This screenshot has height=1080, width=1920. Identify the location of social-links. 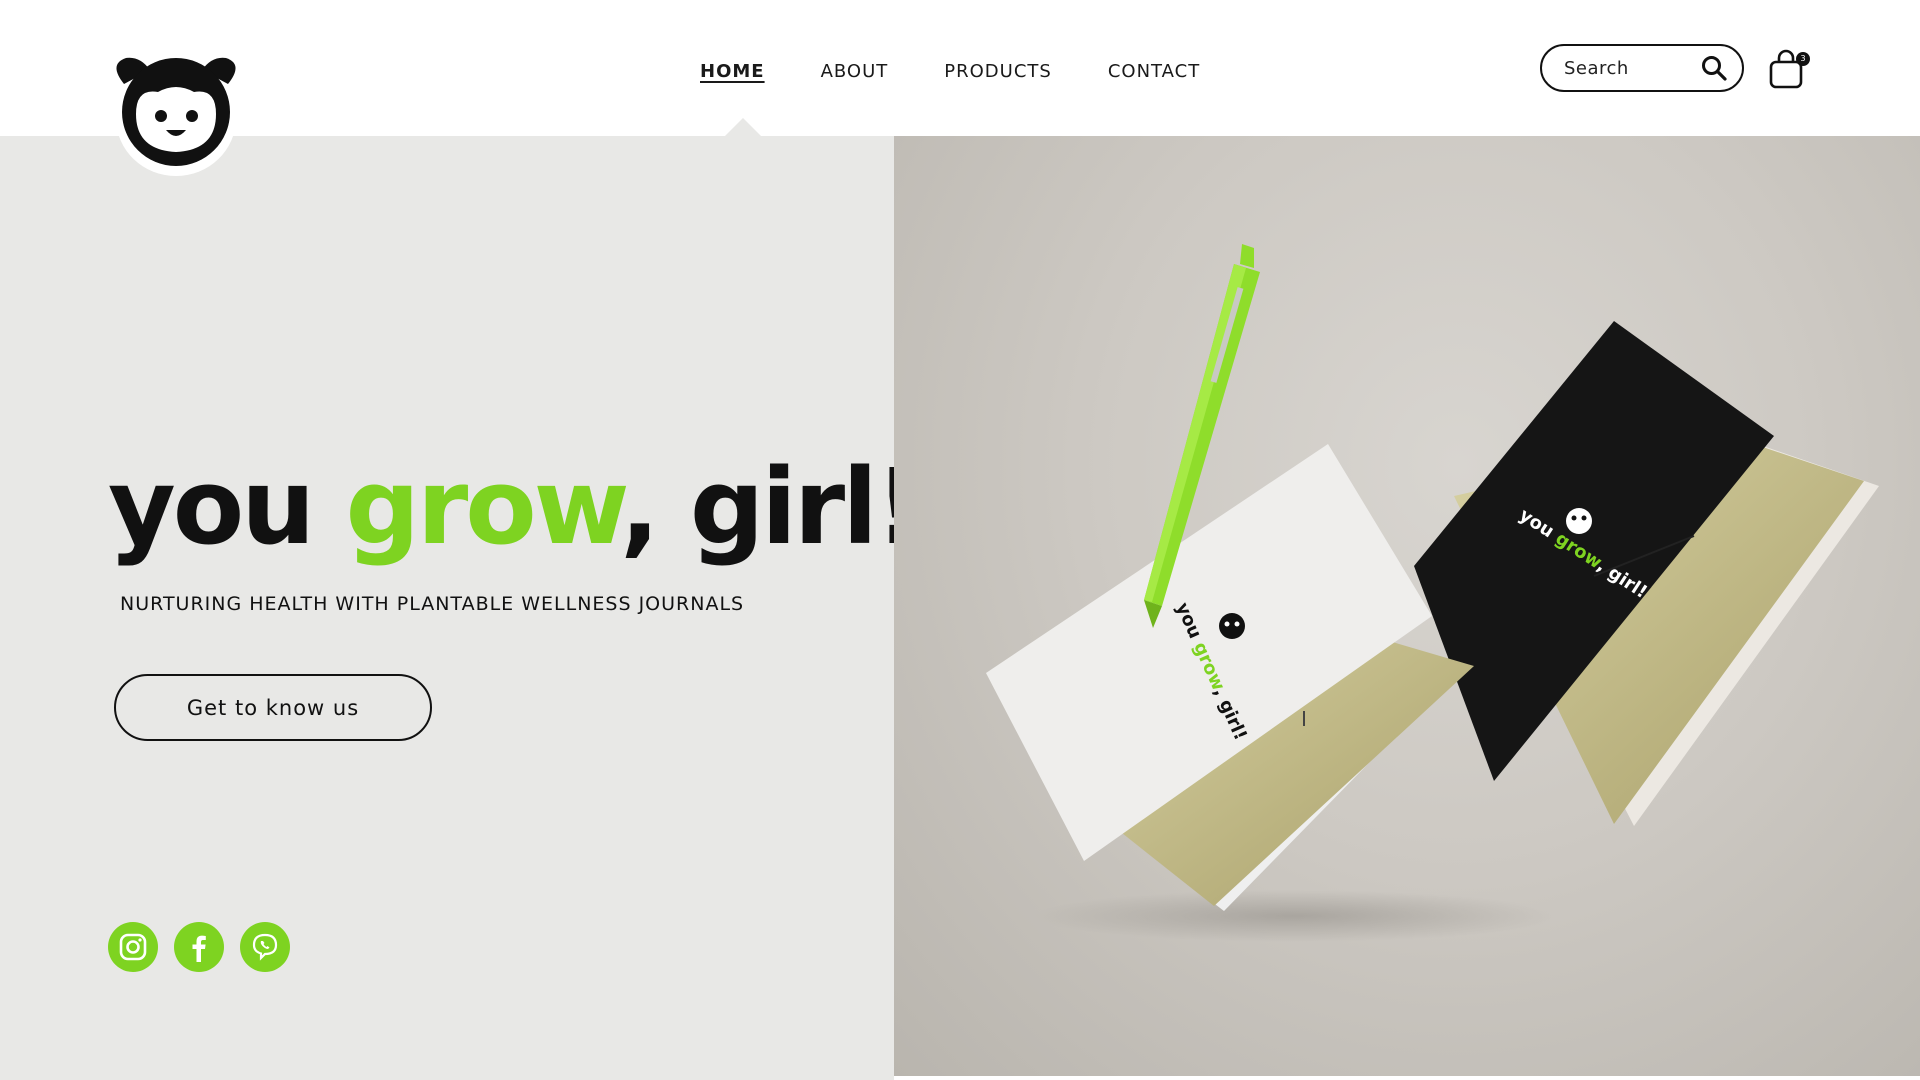
(199, 947).